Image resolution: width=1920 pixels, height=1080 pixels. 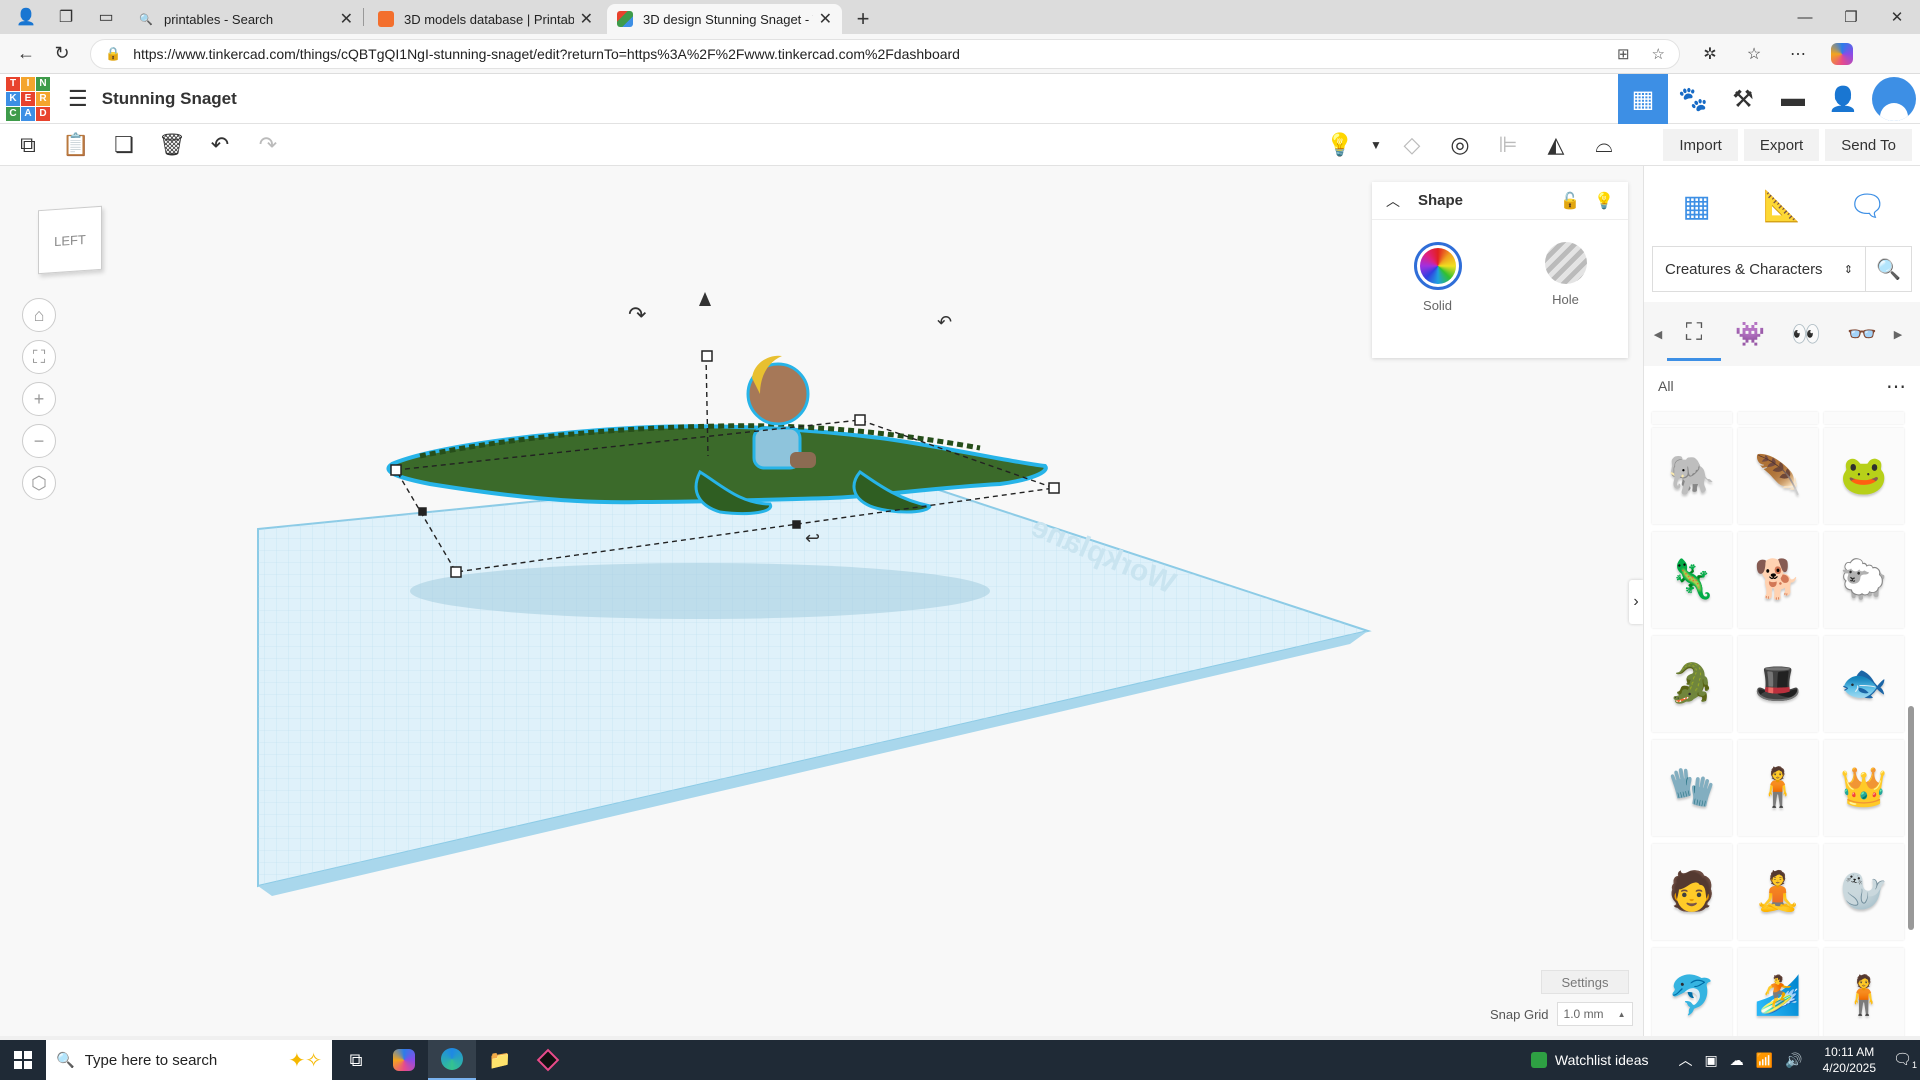 What do you see at coordinates (39, 357) in the screenshot?
I see `fit-view-icon: ⛶` at bounding box center [39, 357].